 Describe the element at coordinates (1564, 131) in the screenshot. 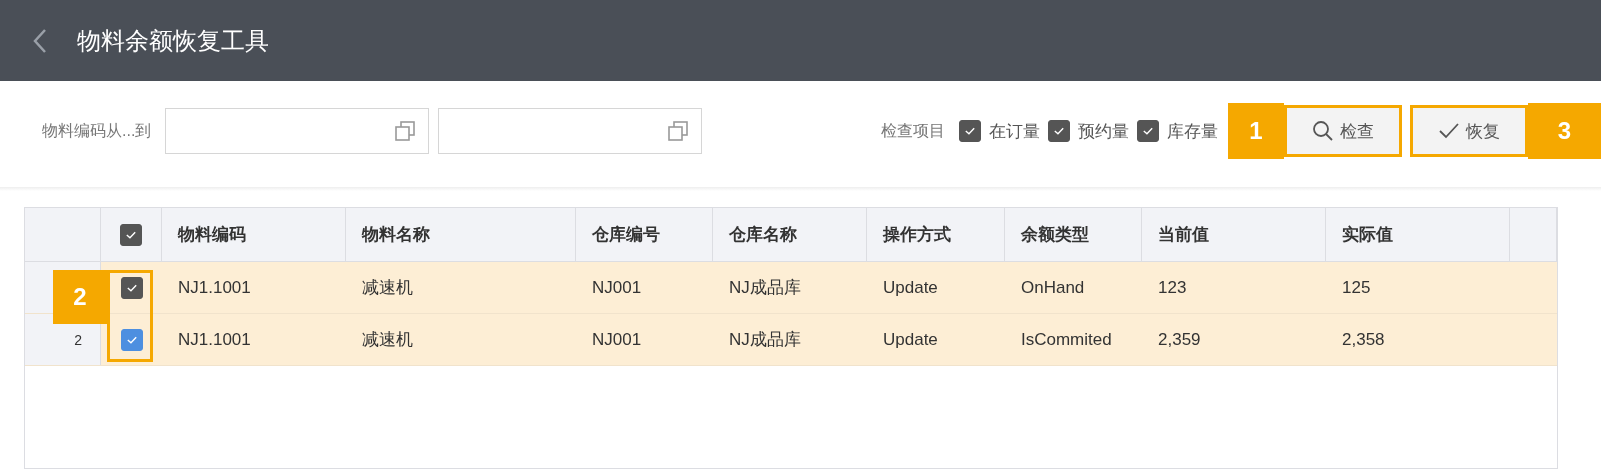

I see `callout-badge: 3` at that location.